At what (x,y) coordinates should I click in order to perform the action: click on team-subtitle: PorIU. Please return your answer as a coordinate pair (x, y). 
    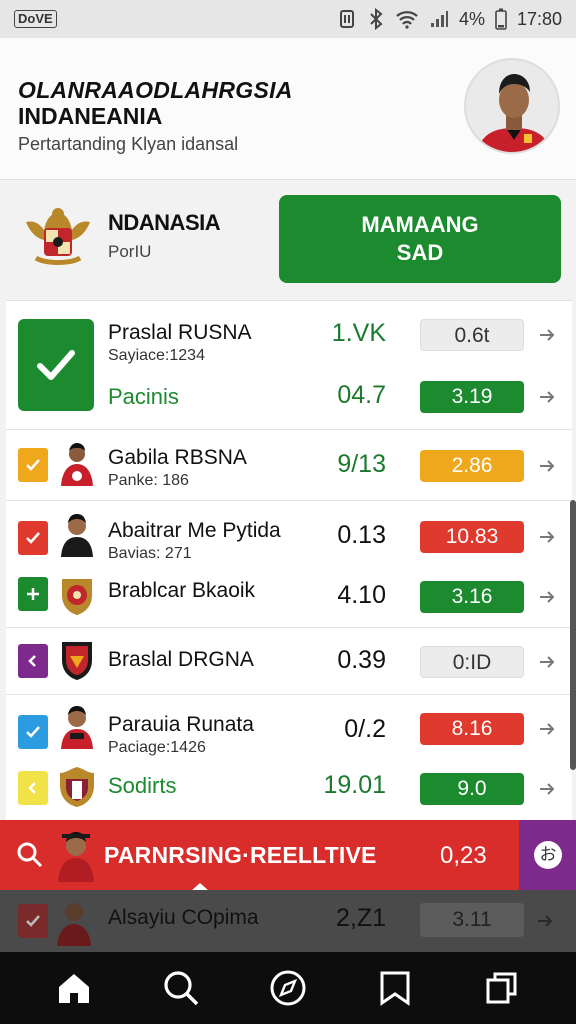
    Looking at the image, I should click on (130, 251).